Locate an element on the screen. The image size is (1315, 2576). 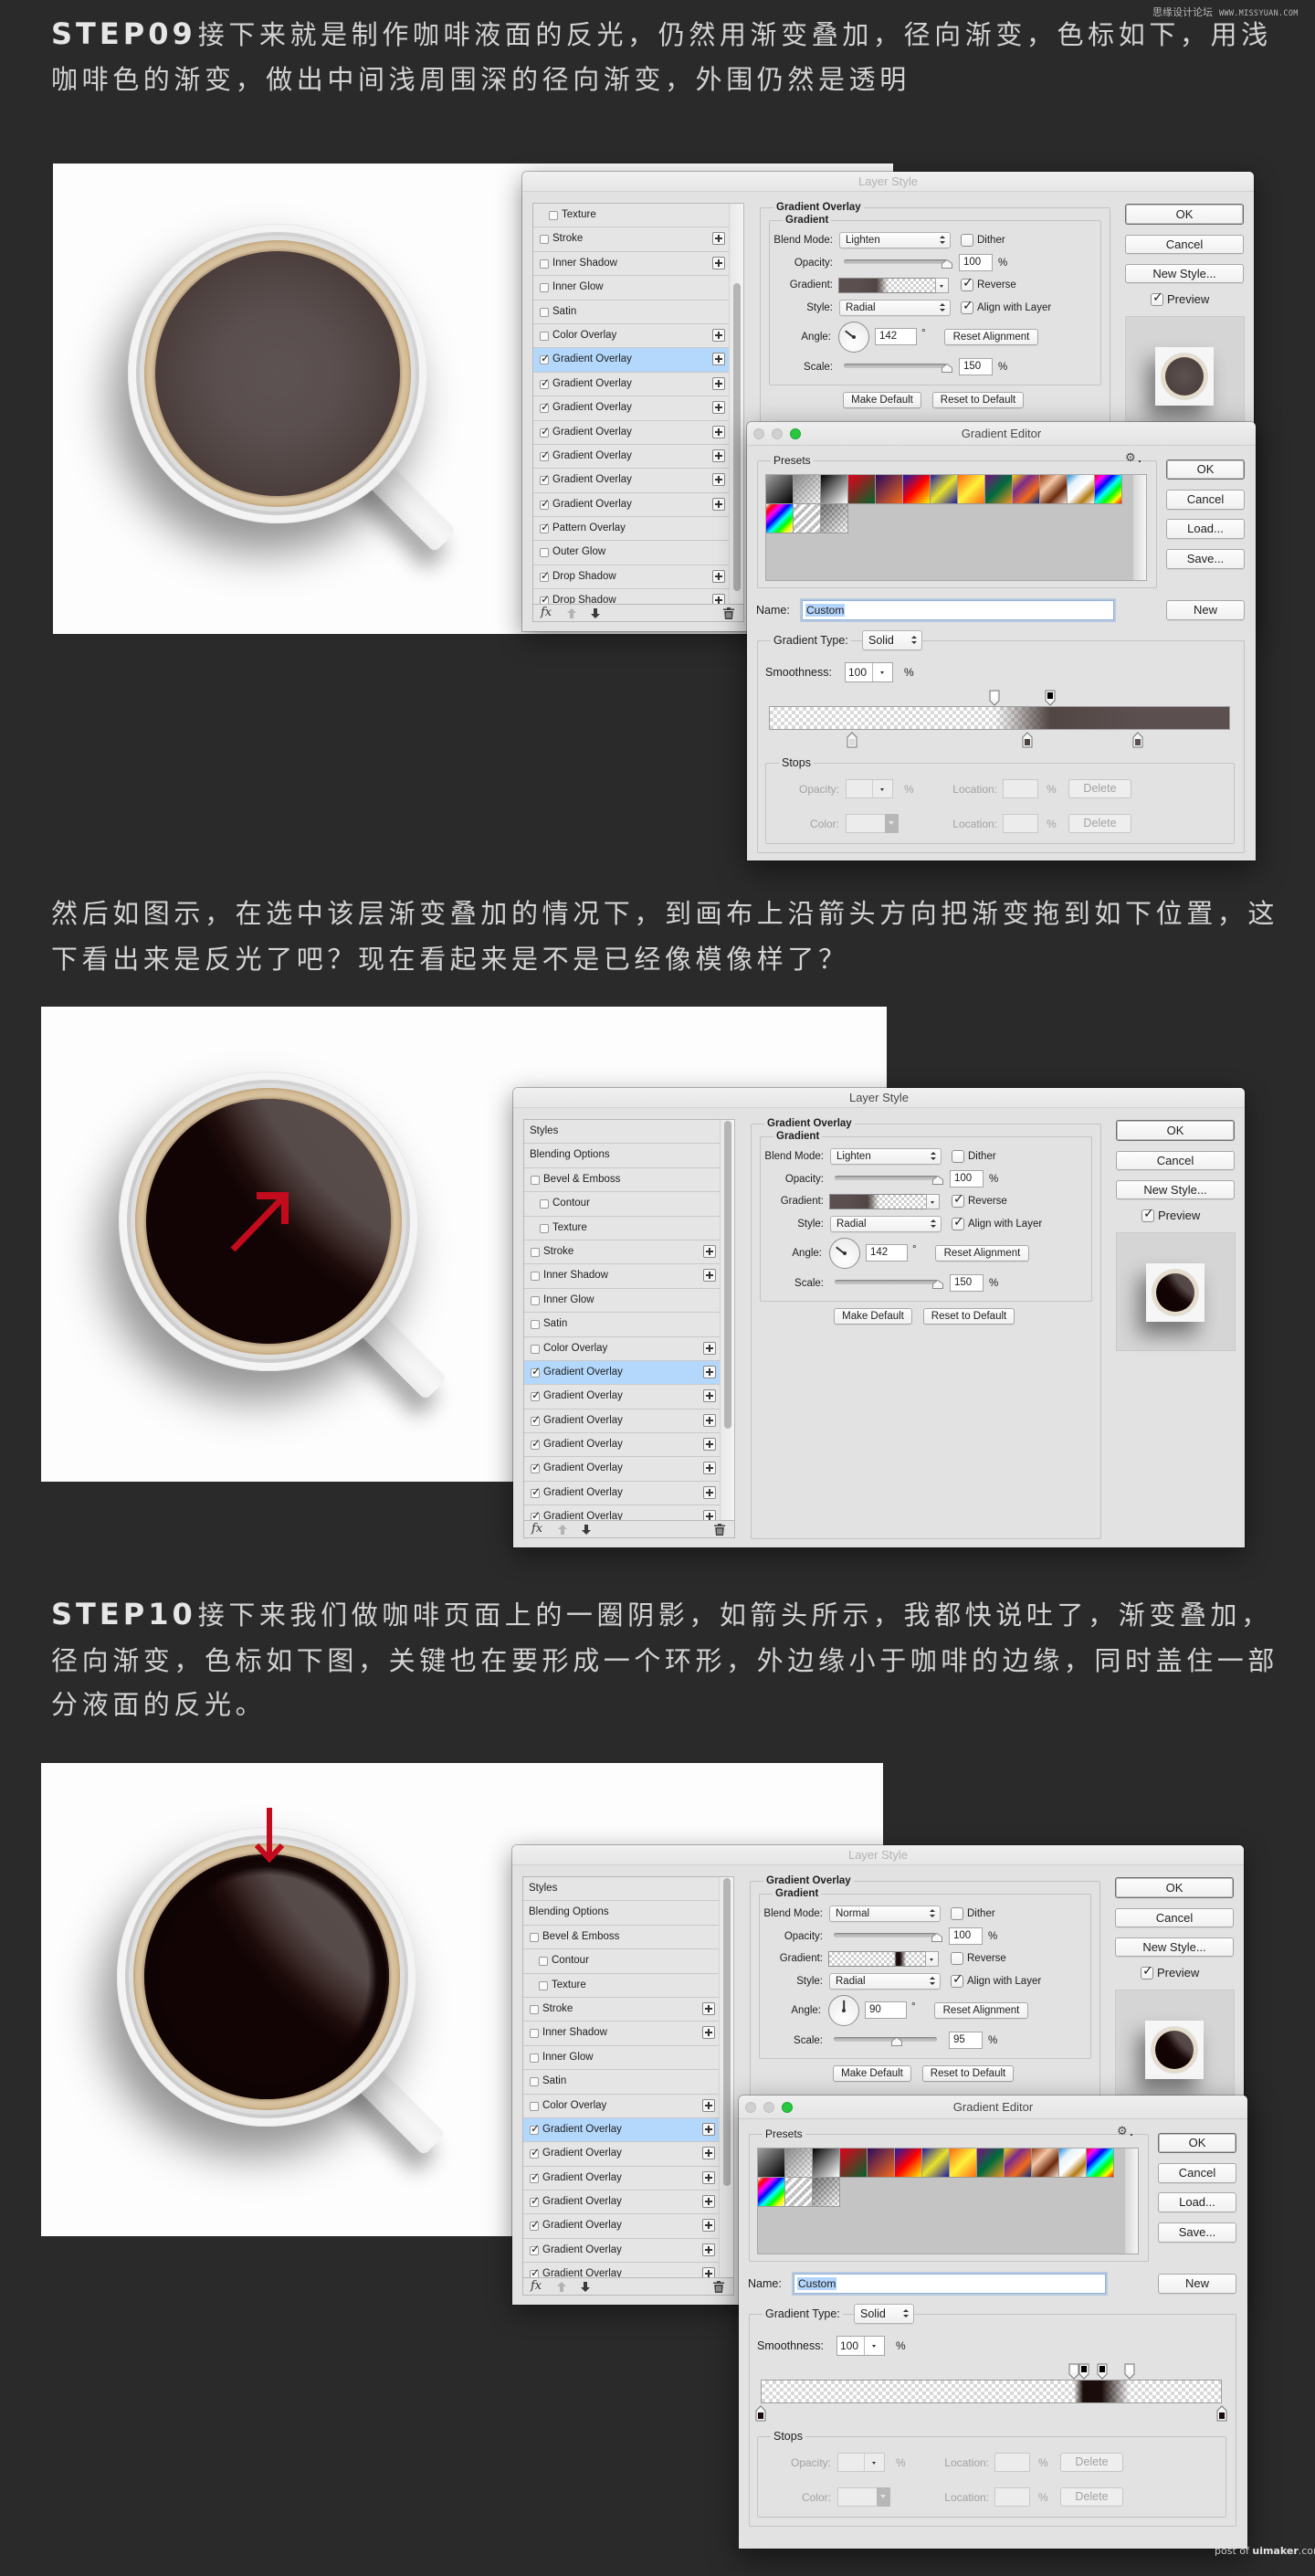
zoom-window-button is located at coordinates (787, 2107).